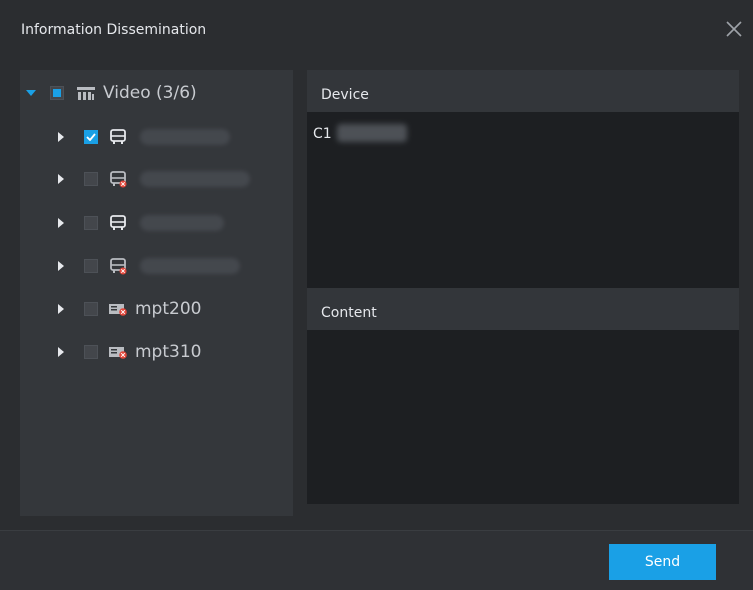 The height and width of the screenshot is (590, 753). I want to click on device-header: Device, so click(523, 91).